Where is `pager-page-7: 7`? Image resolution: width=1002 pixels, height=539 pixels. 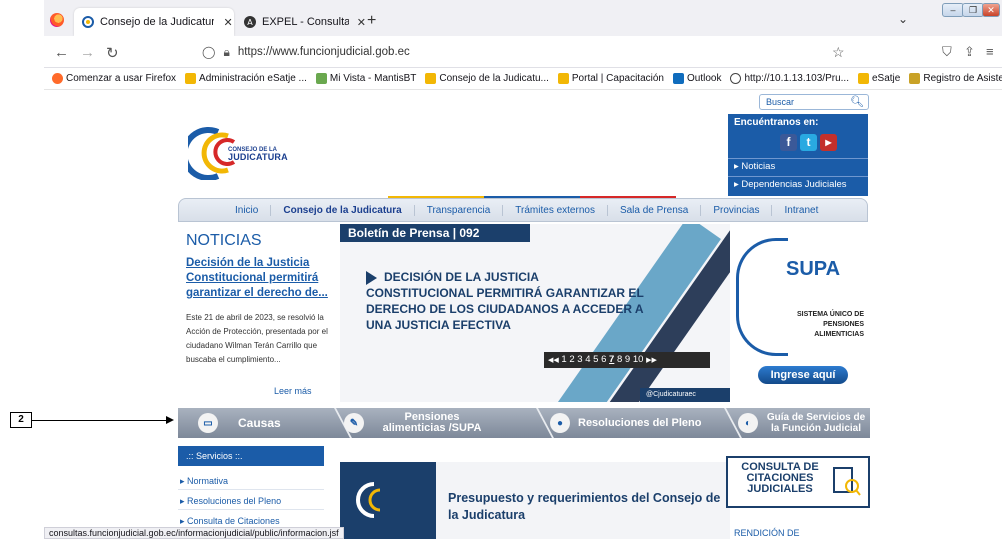
pager-page-7: 7 is located at coordinates (611, 359).